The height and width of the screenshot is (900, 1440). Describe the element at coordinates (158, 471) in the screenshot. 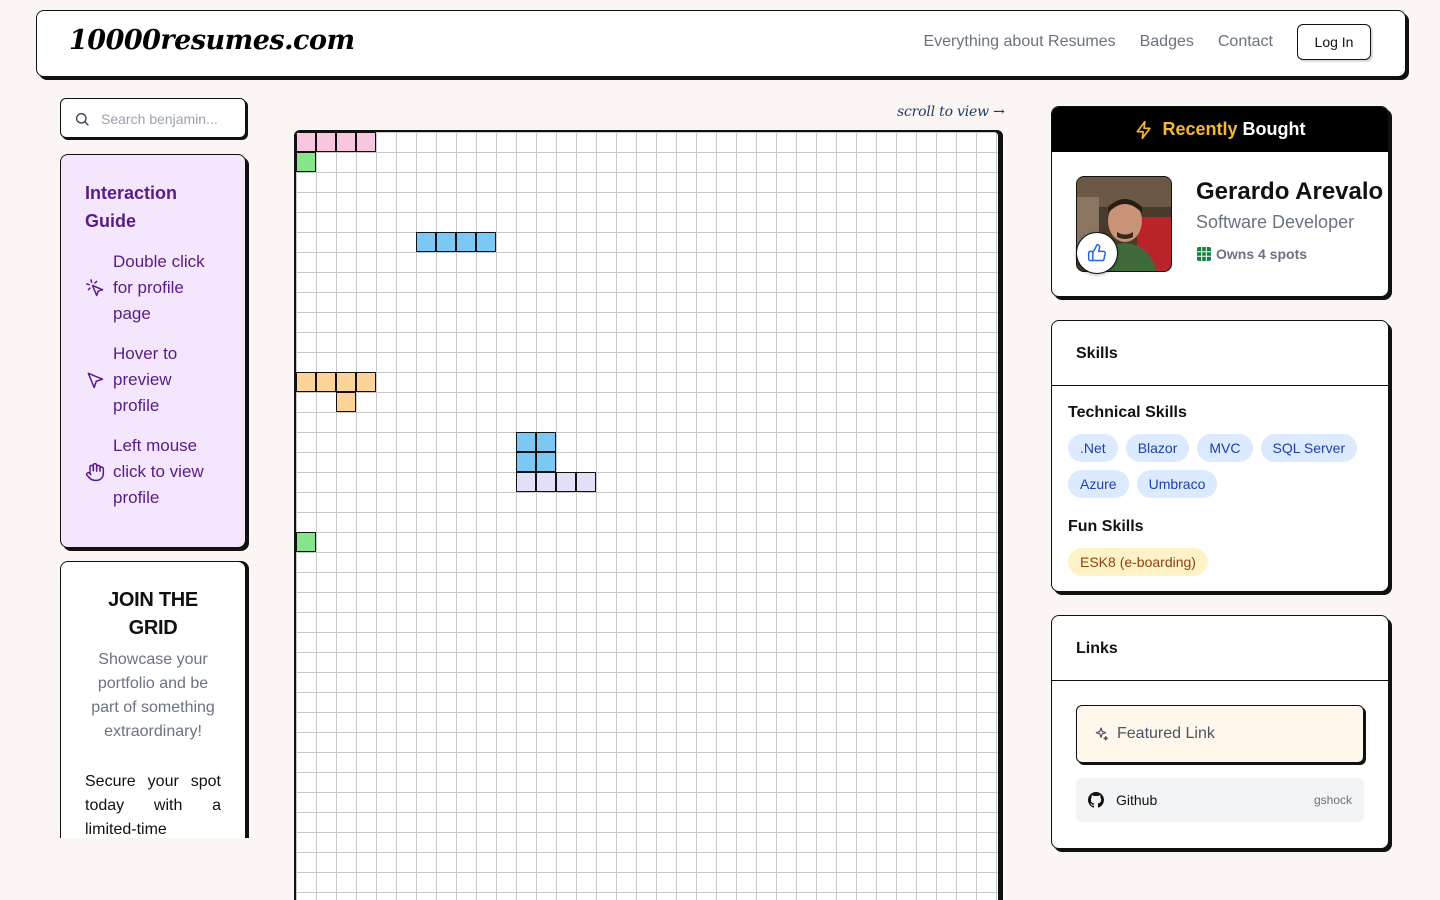

I see `guide-item-label: Left mouse click to view profile` at that location.